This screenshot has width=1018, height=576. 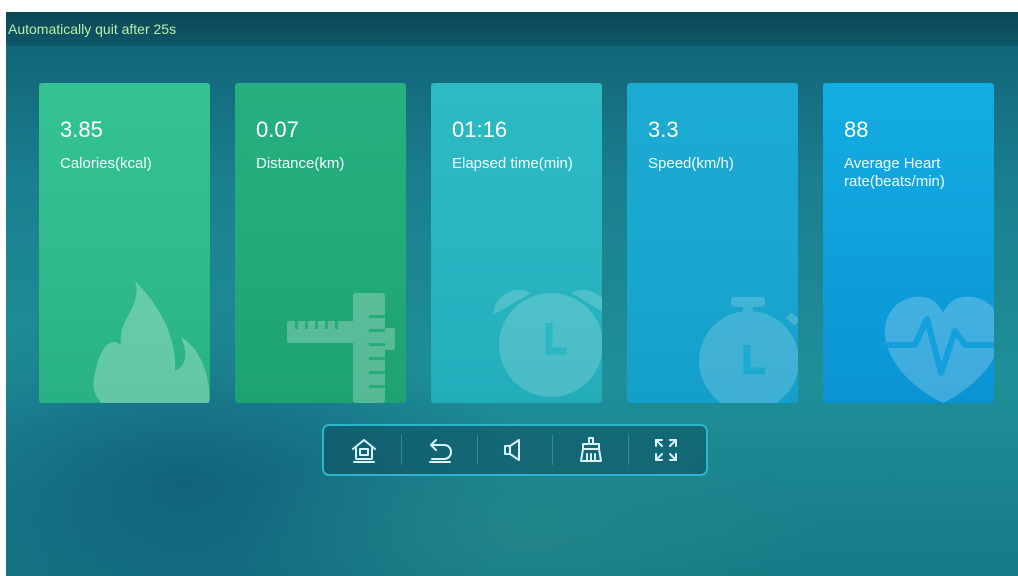 What do you see at coordinates (712, 243) in the screenshot?
I see `speed-card: 3.3 Speed(km/h)` at bounding box center [712, 243].